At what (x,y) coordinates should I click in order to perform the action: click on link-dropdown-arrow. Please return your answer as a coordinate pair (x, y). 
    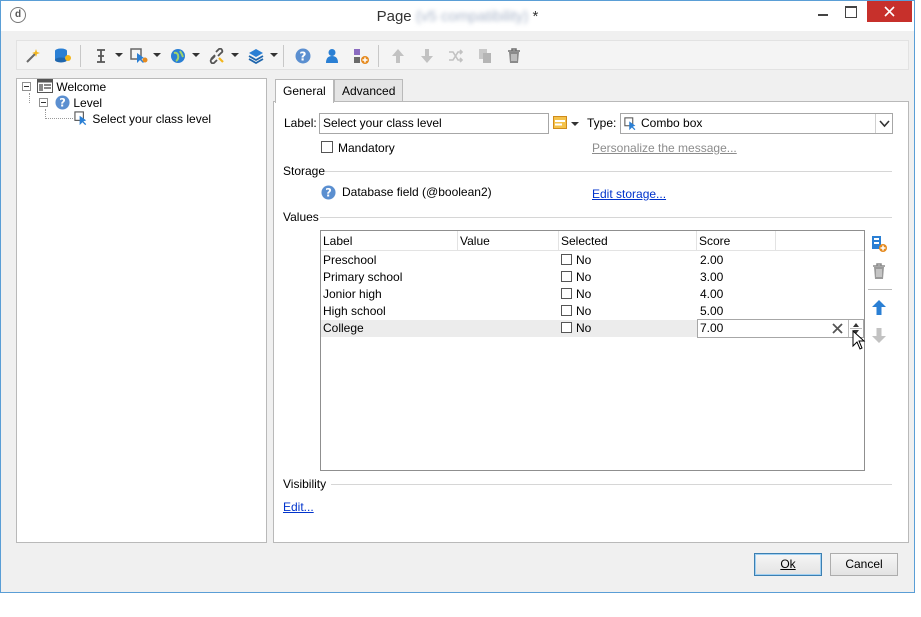
    Looking at the image, I should click on (235, 55).